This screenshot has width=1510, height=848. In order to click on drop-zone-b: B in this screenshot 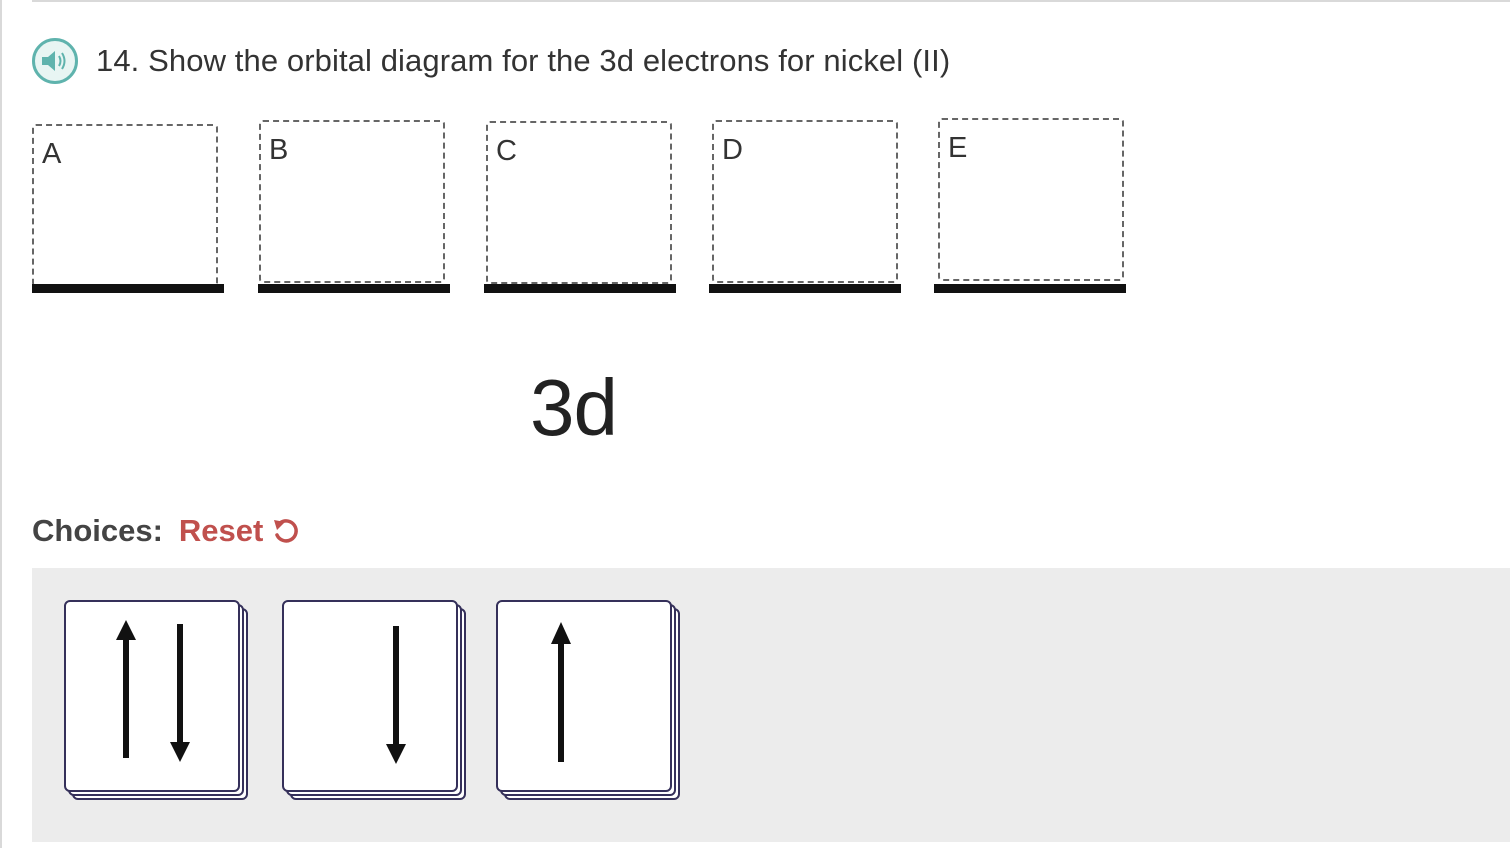, I will do `click(352, 201)`.